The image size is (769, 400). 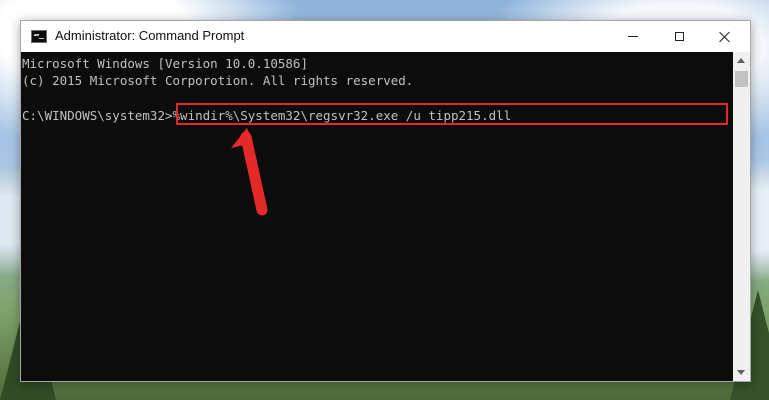 What do you see at coordinates (249, 172) in the screenshot?
I see `annotation-arrow-icon` at bounding box center [249, 172].